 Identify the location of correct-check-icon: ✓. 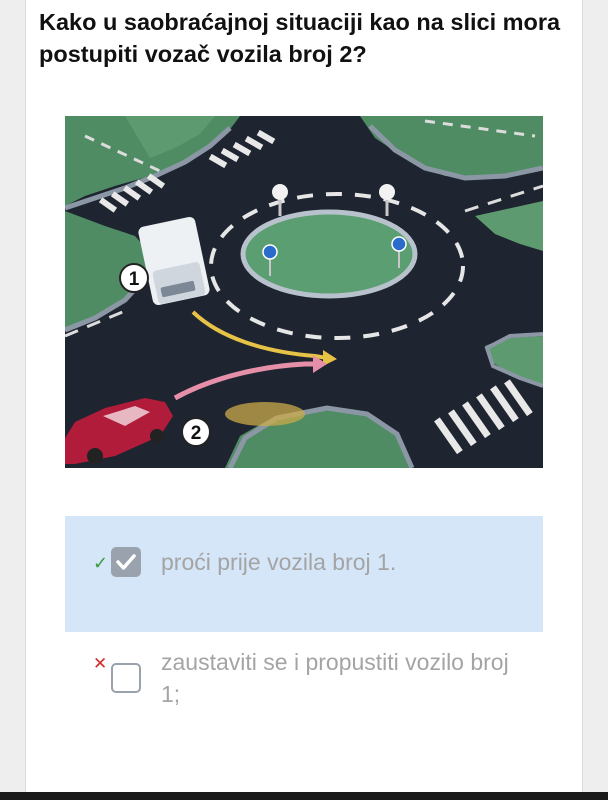
(101, 563).